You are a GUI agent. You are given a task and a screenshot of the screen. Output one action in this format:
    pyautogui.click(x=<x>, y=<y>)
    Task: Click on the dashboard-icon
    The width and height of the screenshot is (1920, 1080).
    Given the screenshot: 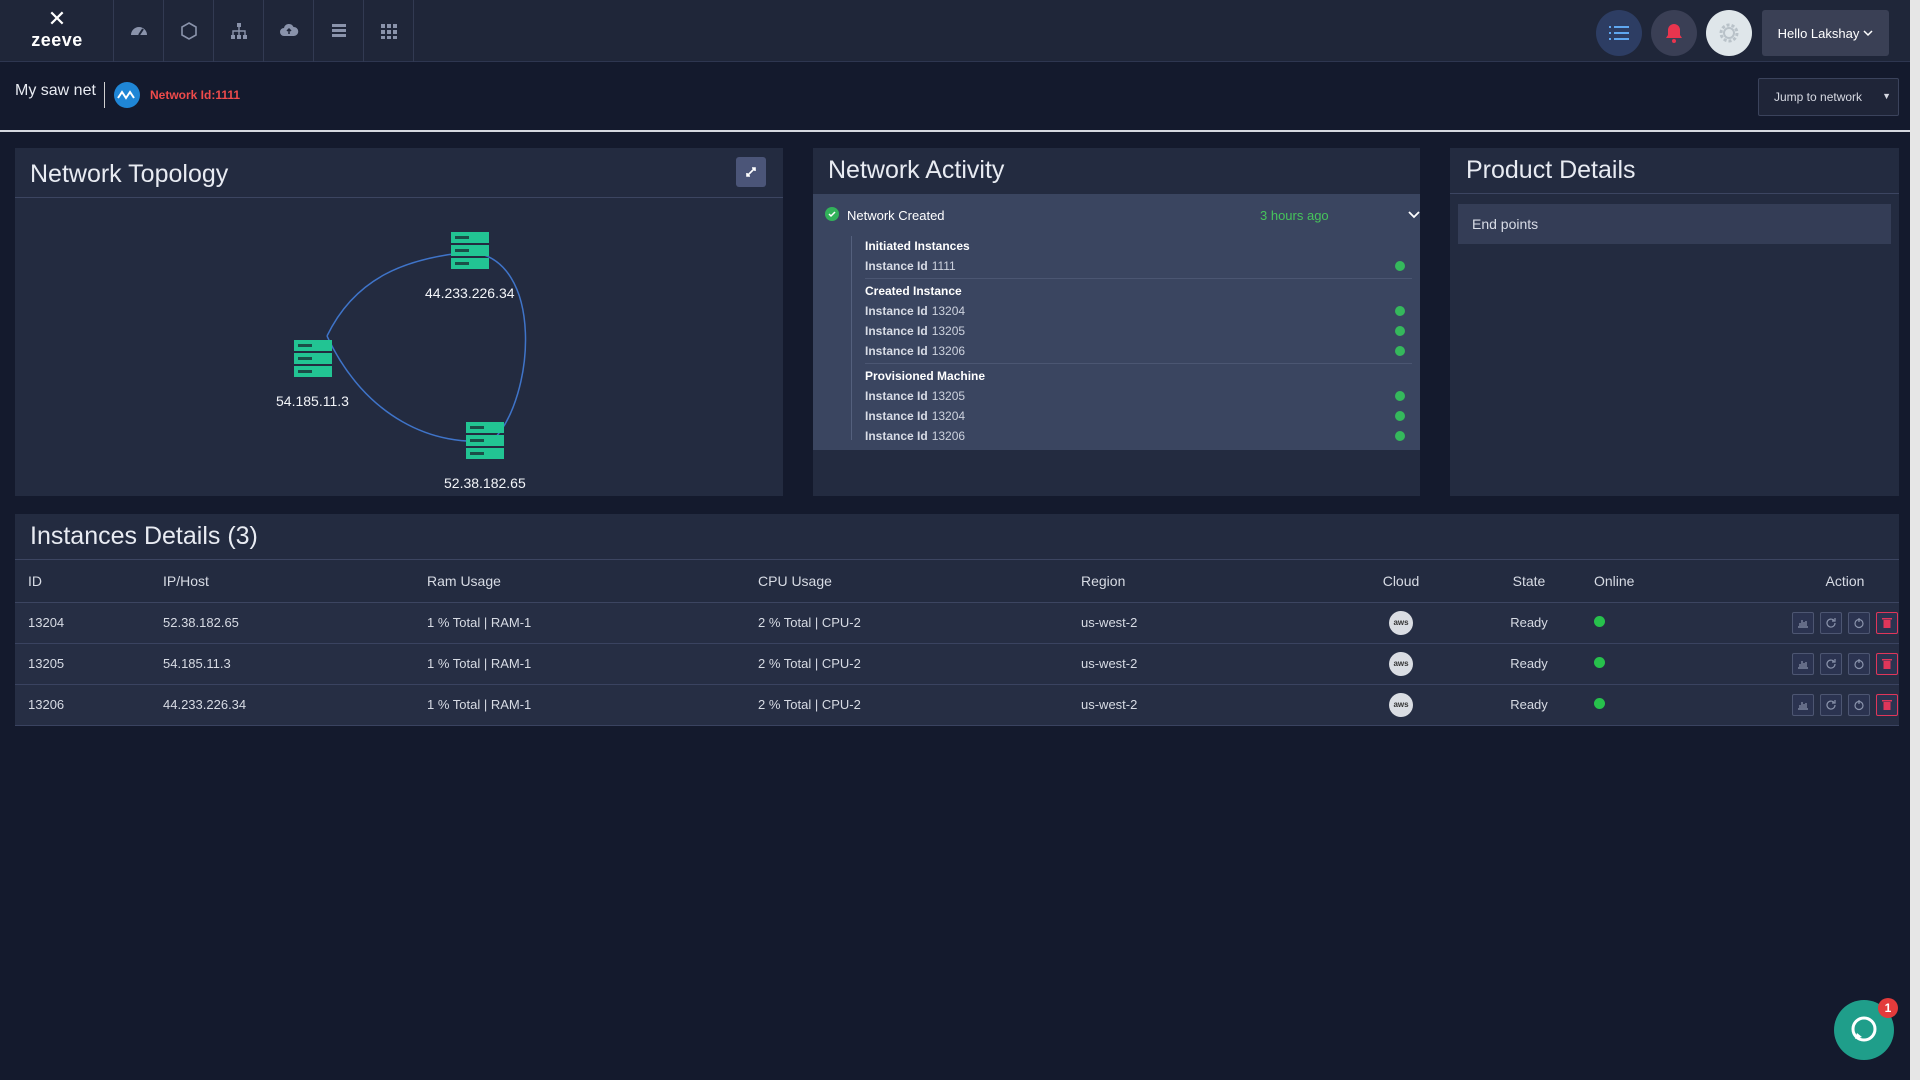 What is the action you would take?
    pyautogui.click(x=139, y=31)
    